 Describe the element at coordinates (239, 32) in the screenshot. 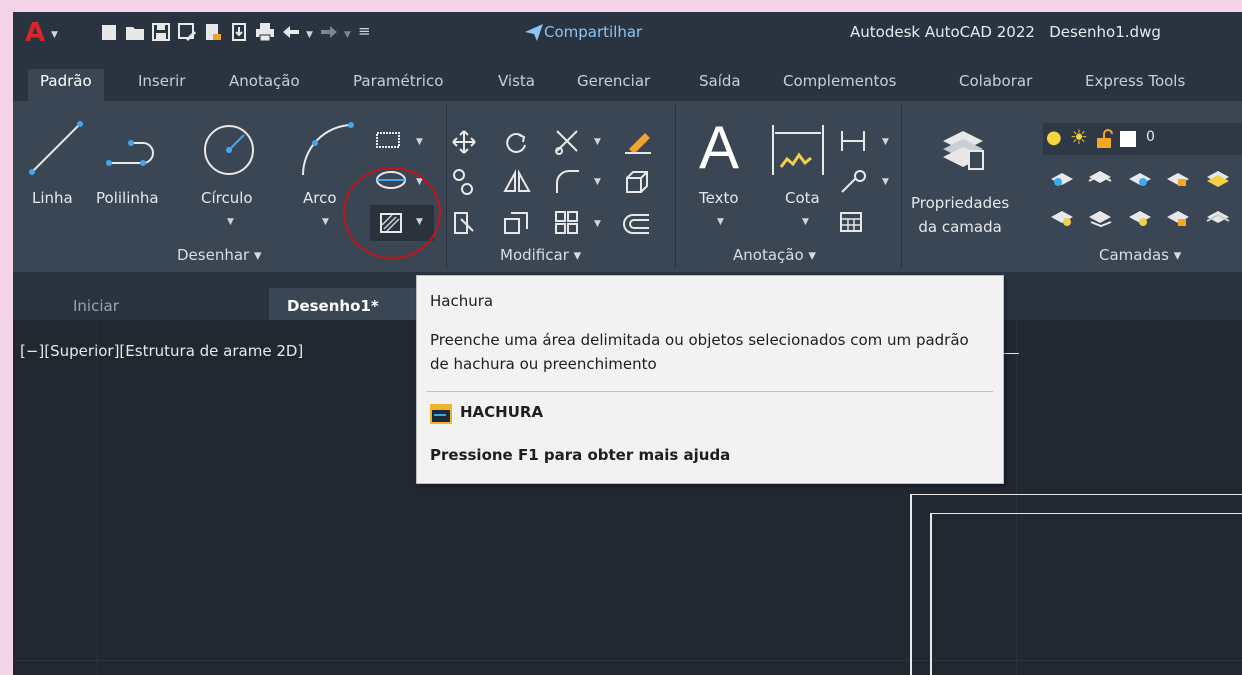

I see `save-to-web-icon` at that location.